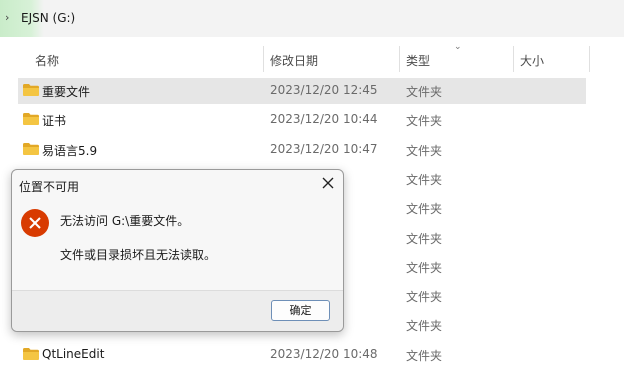 This screenshot has height=381, width=624. Describe the element at coordinates (324, 119) in the screenshot. I see `file-date: 2023/12/20 10:44` at that location.